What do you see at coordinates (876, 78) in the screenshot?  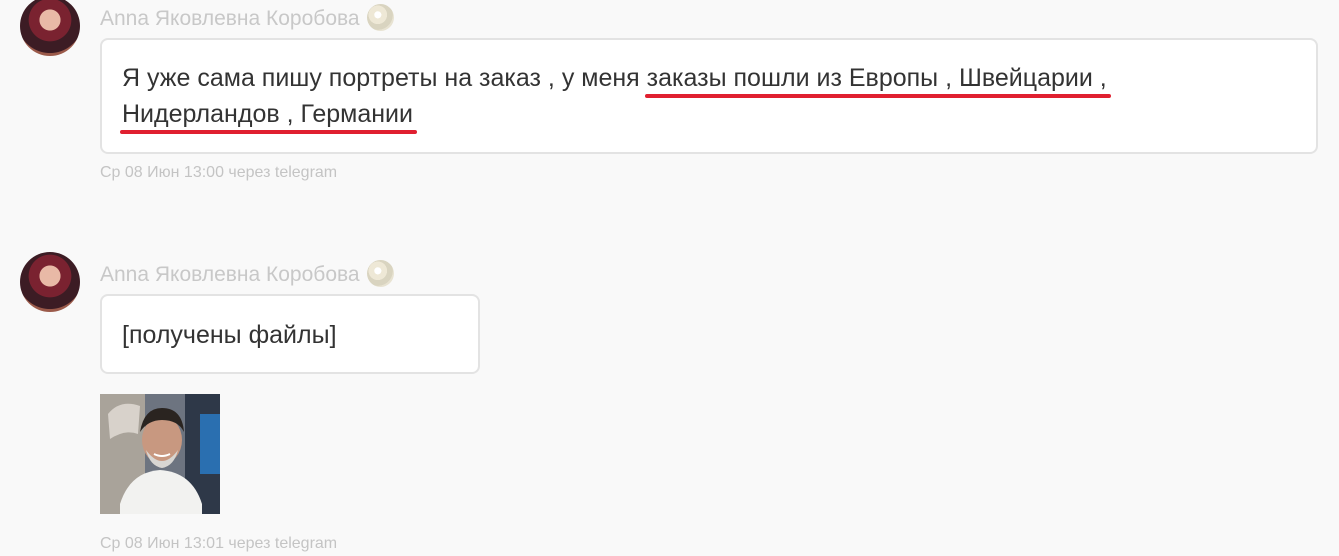 I see `highlight-text-1: заказы пошли из Европы , Швейцарии ,` at bounding box center [876, 78].